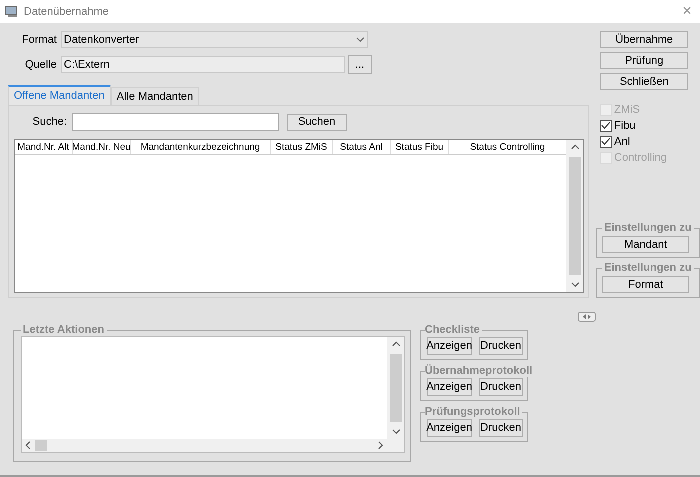  Describe the element at coordinates (302, 147) in the screenshot. I see `column-header: Status ZMiS` at that location.